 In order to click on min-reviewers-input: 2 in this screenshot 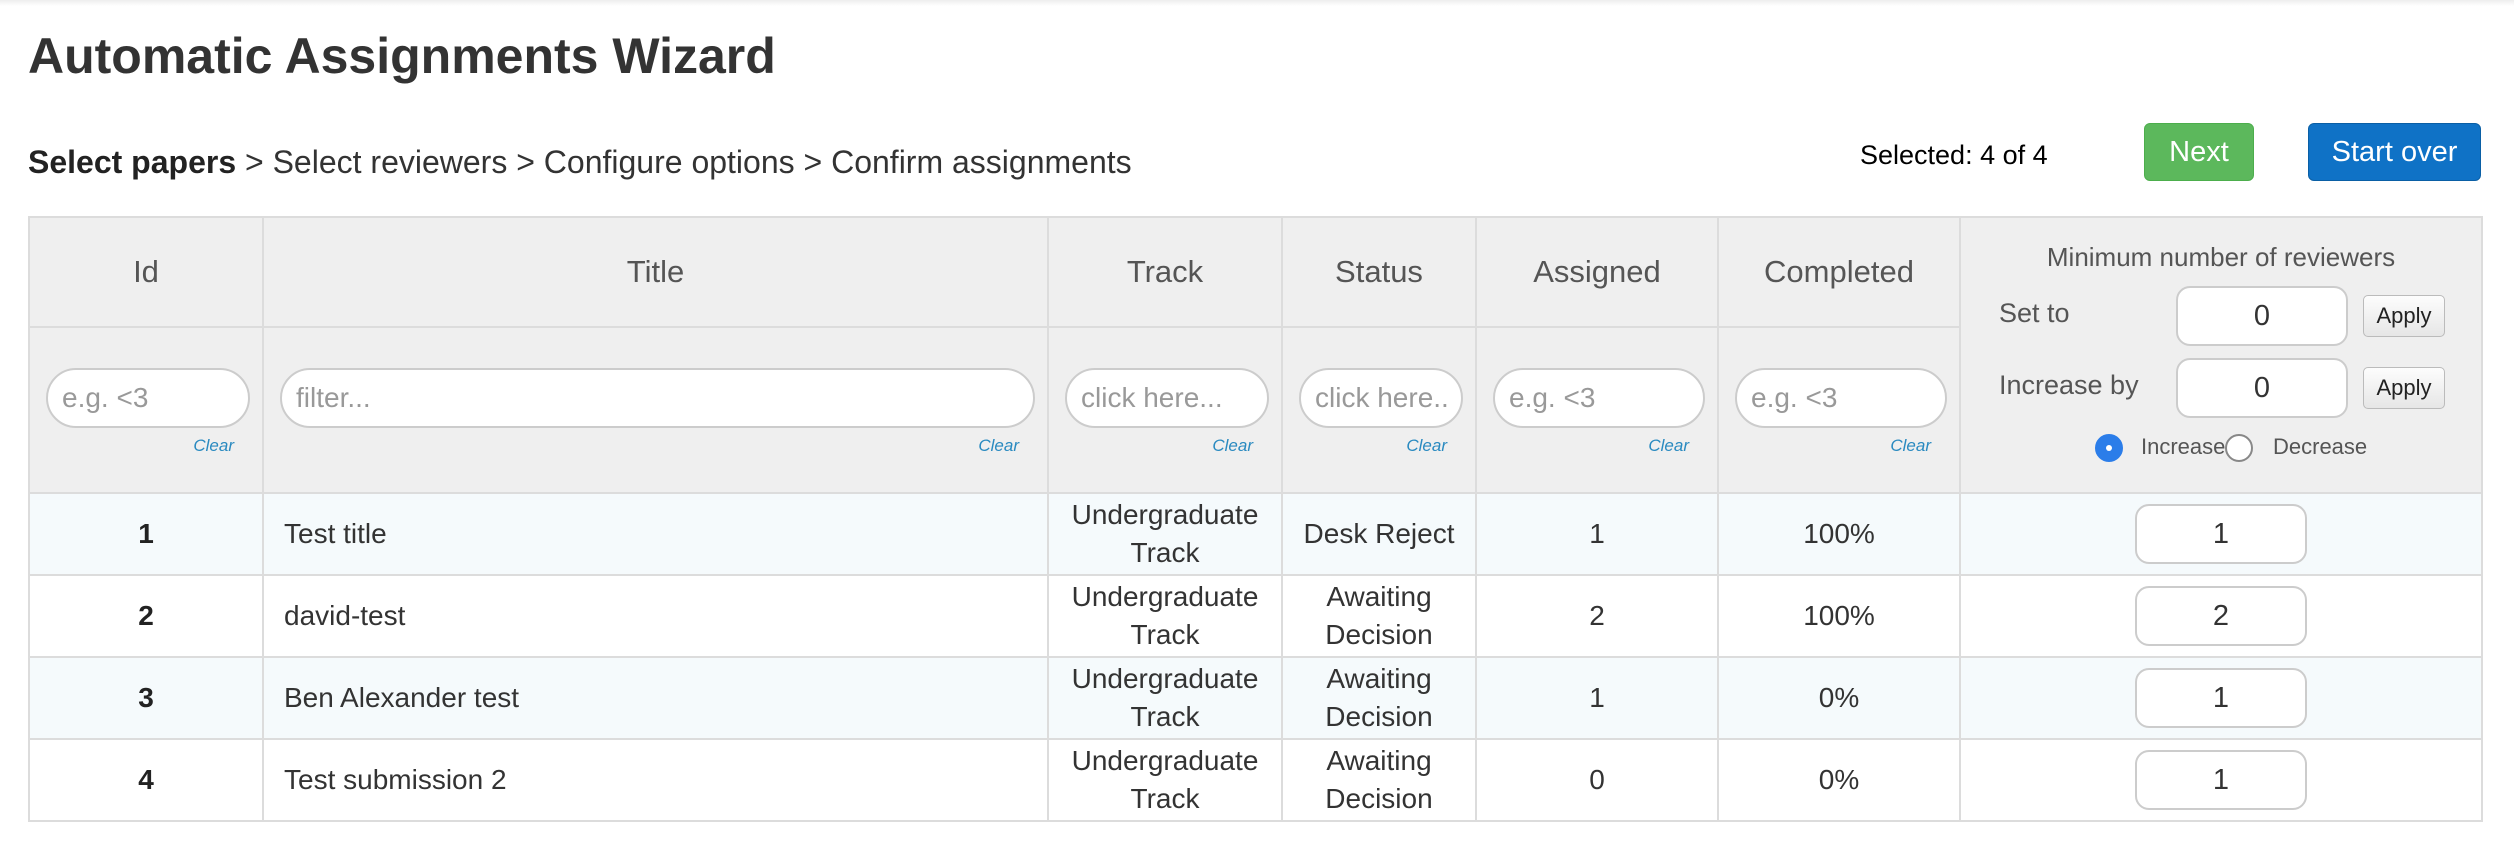, I will do `click(2221, 616)`.